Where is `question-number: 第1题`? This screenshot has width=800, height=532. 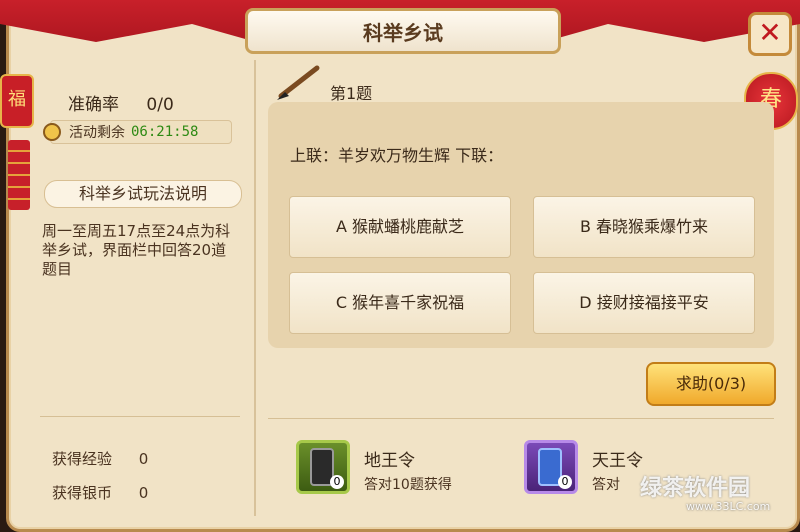 question-number: 第1题 is located at coordinates (351, 93).